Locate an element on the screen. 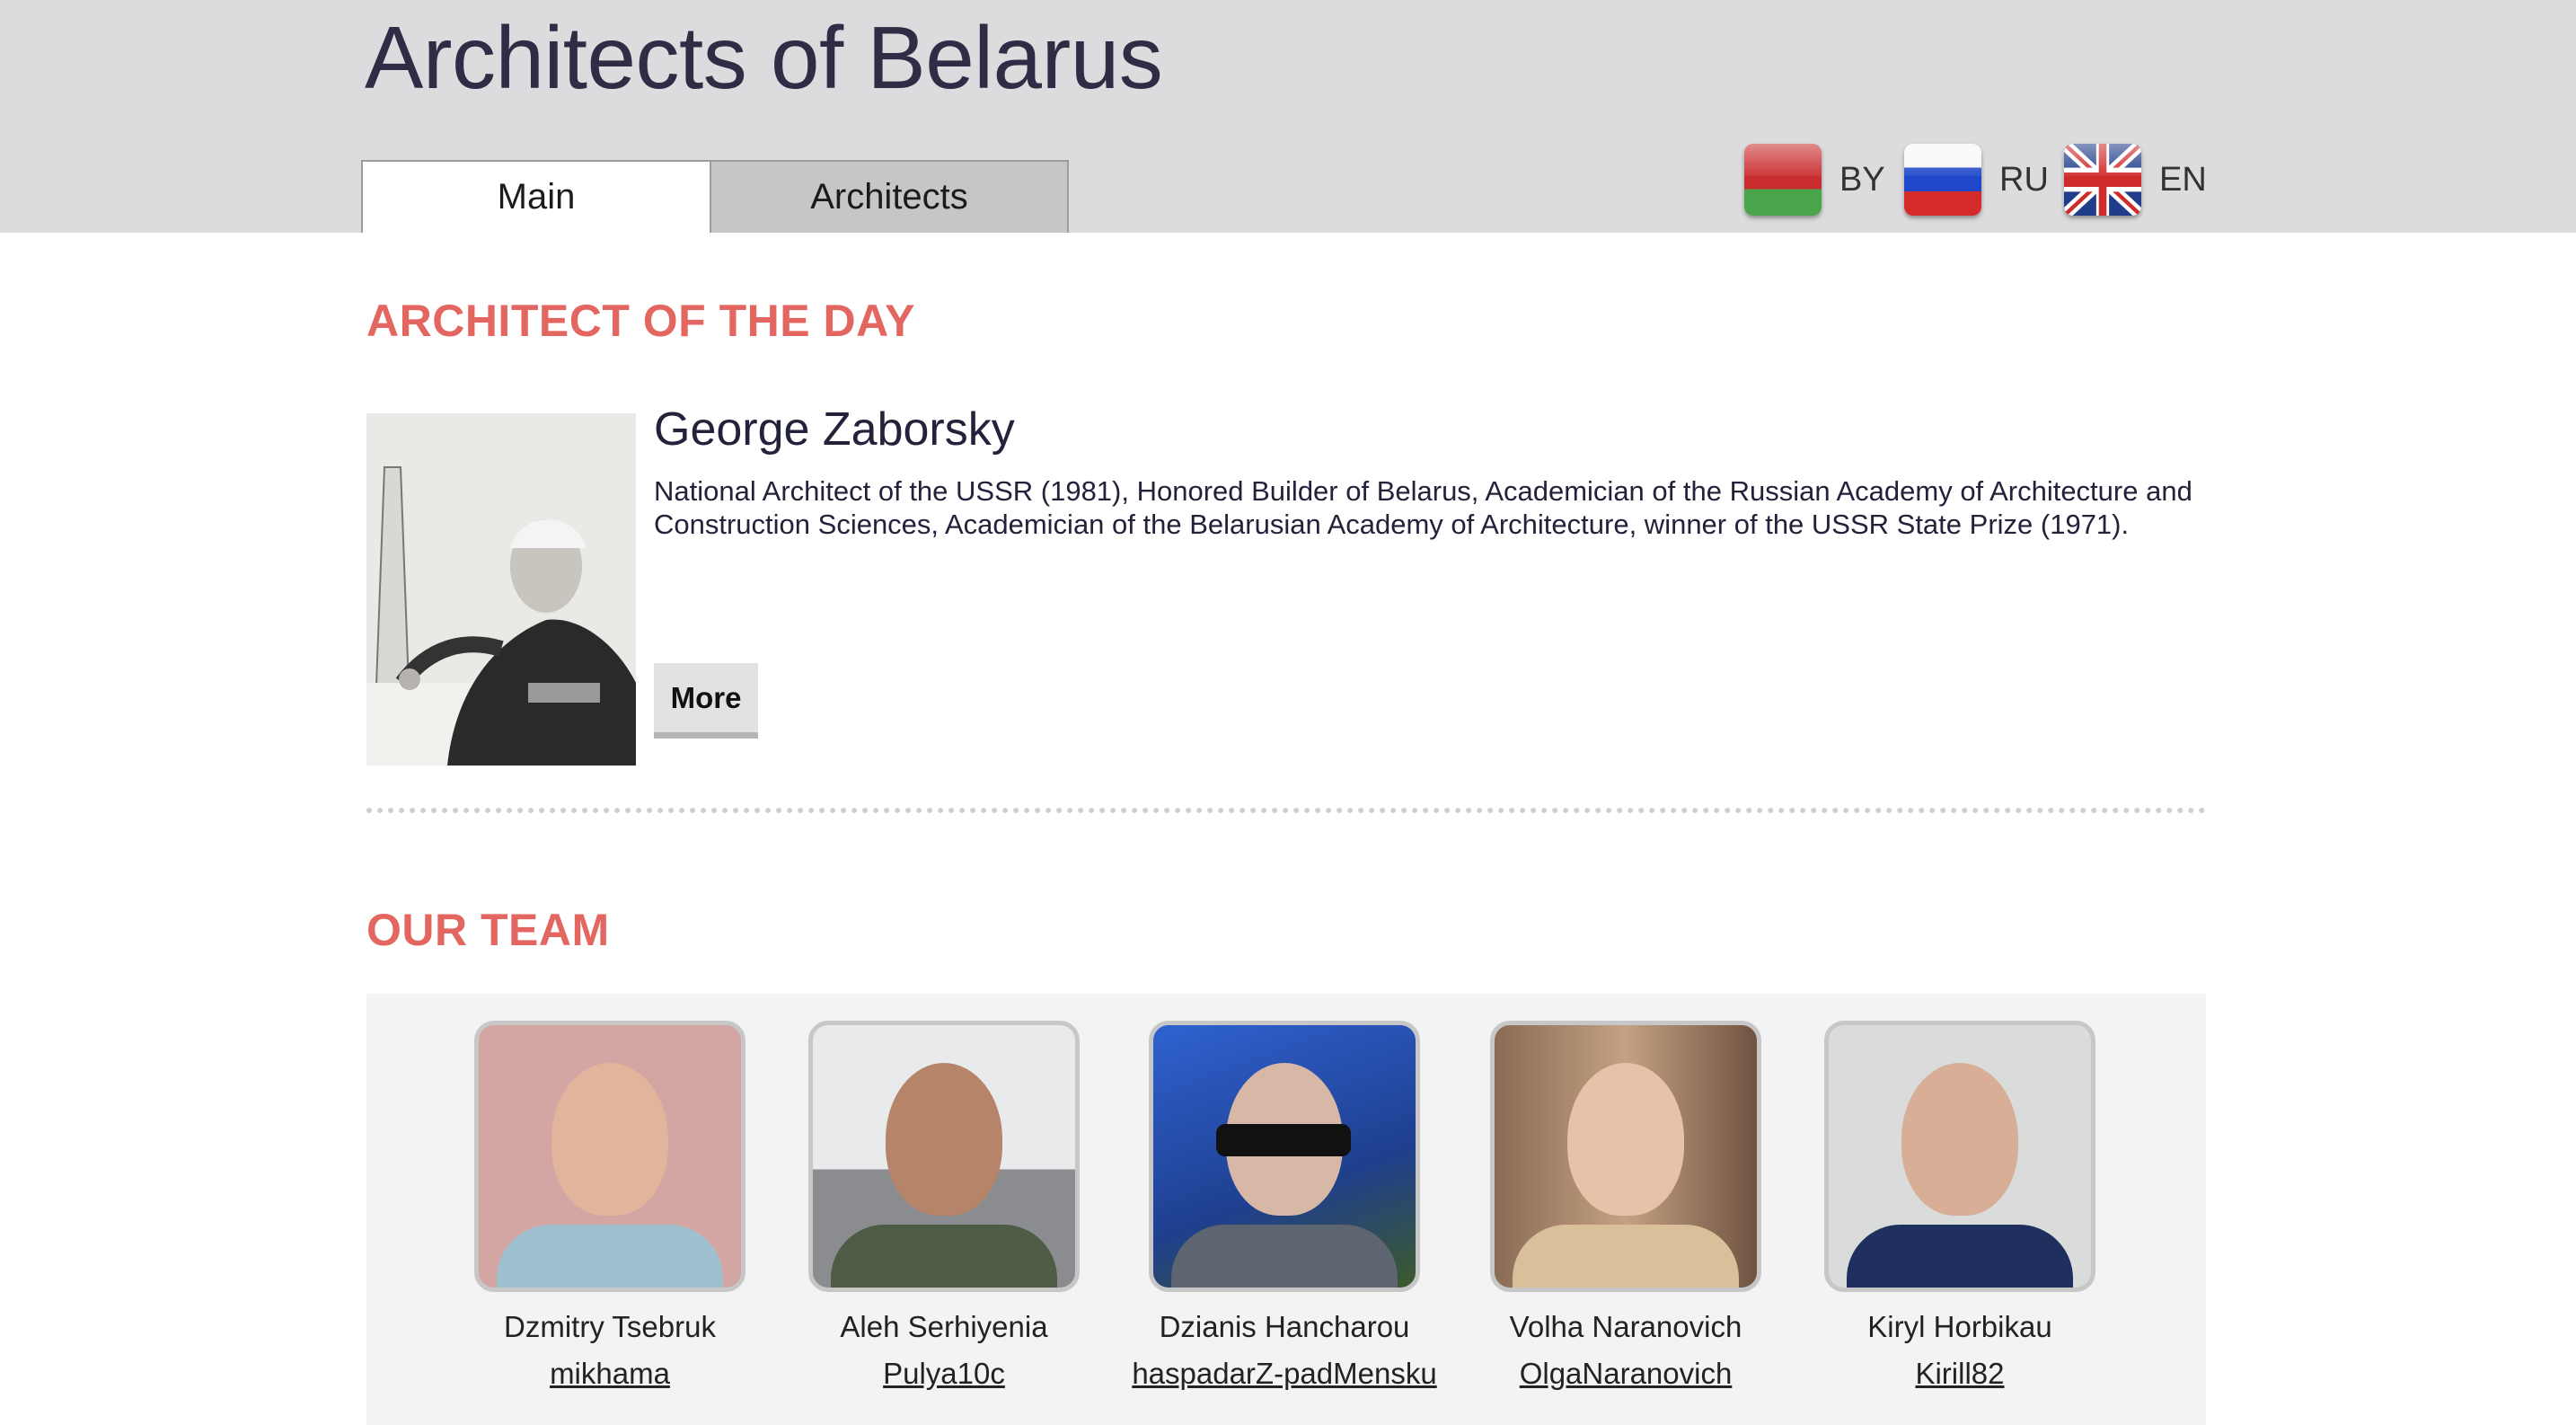  language-en-label: EN is located at coordinates (2183, 180).